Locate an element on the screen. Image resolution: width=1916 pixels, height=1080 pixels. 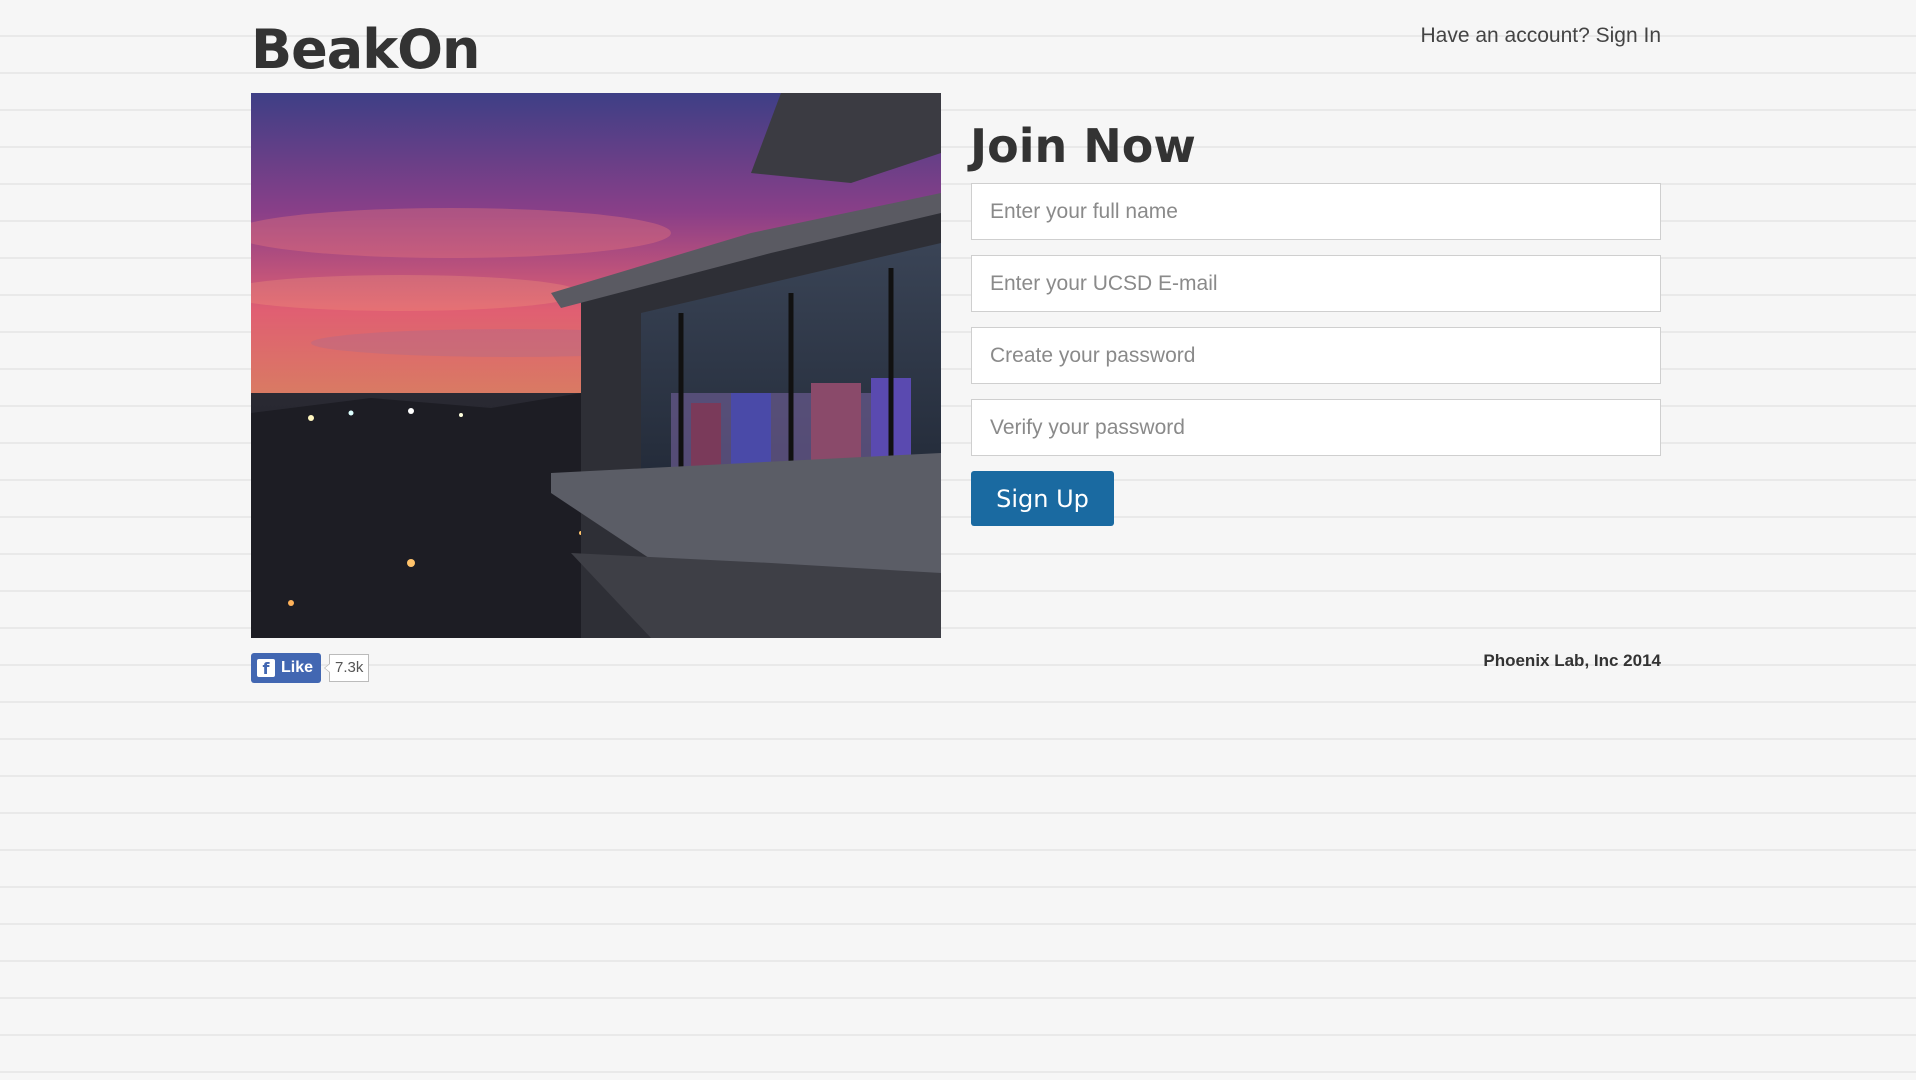
facebook-like-button: f Like is located at coordinates (286, 668).